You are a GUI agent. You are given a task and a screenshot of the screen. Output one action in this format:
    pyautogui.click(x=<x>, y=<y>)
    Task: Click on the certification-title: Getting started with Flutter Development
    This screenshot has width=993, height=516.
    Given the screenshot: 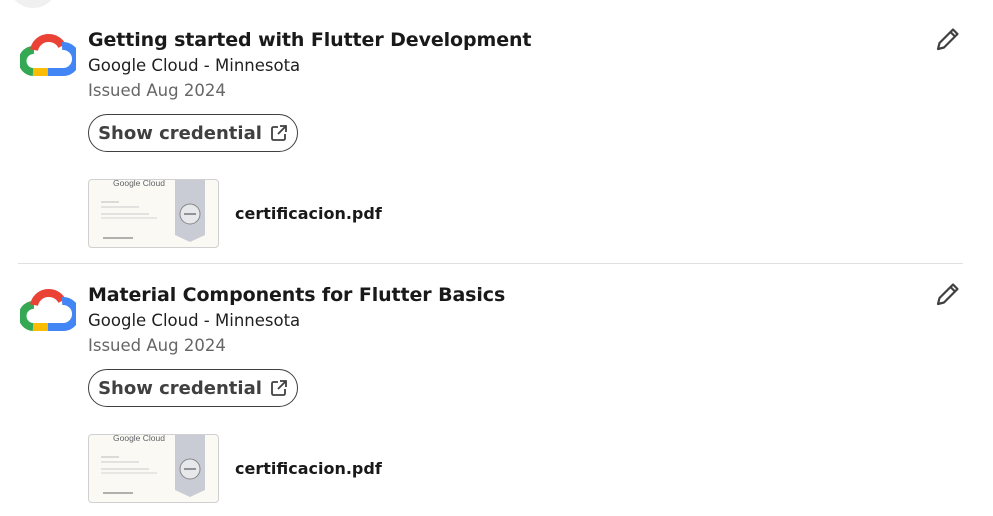 What is the action you would take?
    pyautogui.click(x=310, y=40)
    